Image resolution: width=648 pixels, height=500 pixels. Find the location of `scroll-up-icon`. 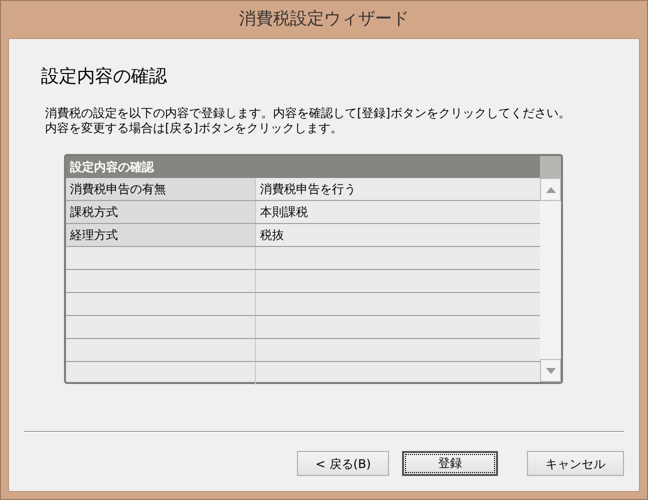

scroll-up-icon is located at coordinates (551, 189).